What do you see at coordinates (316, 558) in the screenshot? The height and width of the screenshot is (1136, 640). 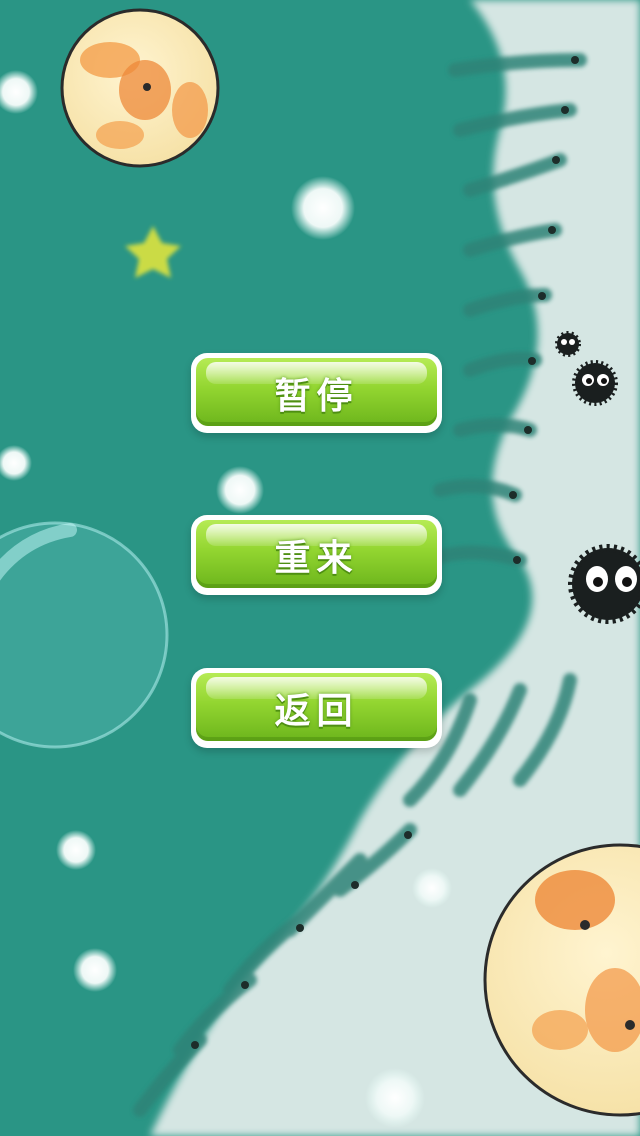 I see `restart-button-label: 重来` at bounding box center [316, 558].